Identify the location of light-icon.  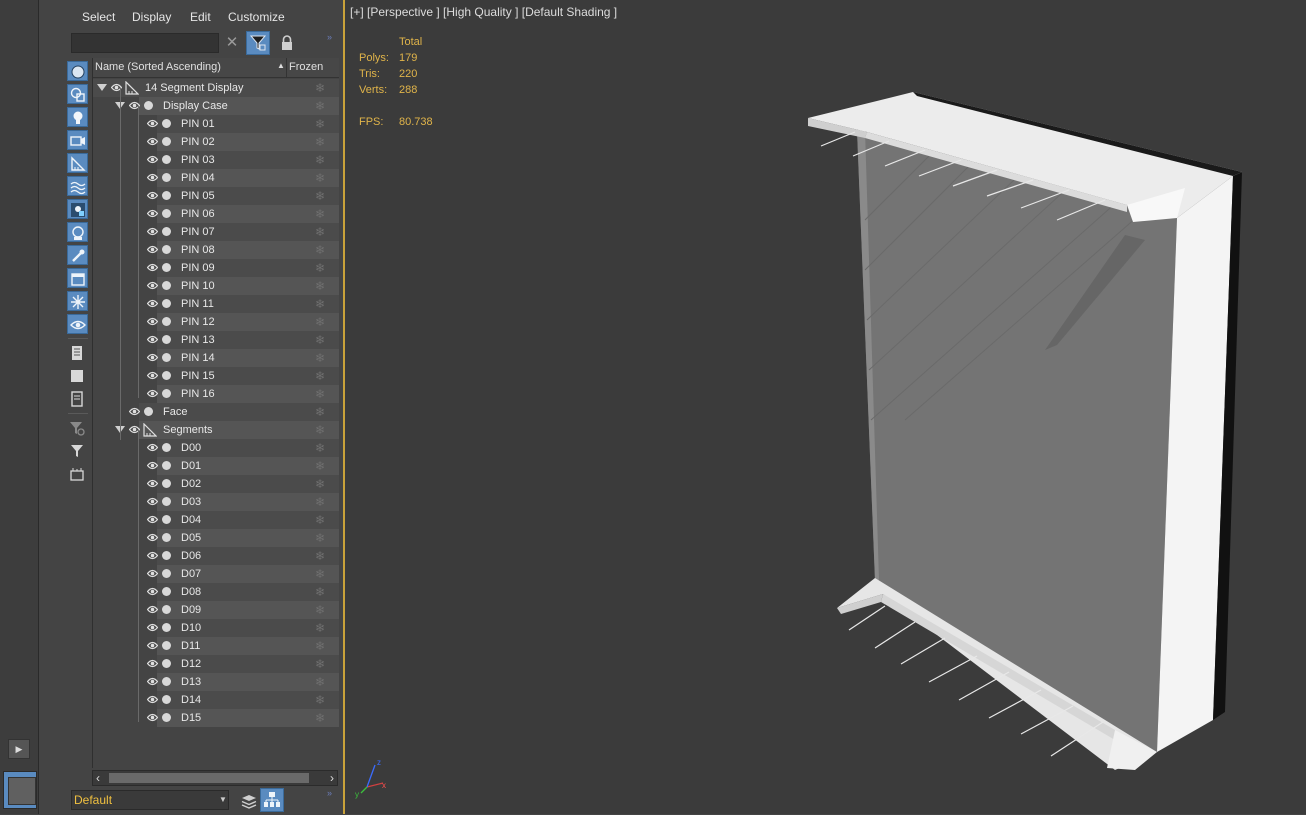
(77, 117).